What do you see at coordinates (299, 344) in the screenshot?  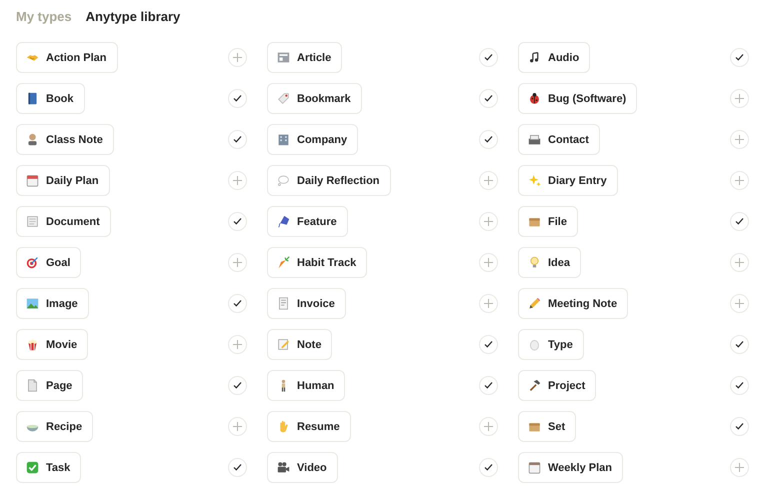 I see `type-chip: Note` at bounding box center [299, 344].